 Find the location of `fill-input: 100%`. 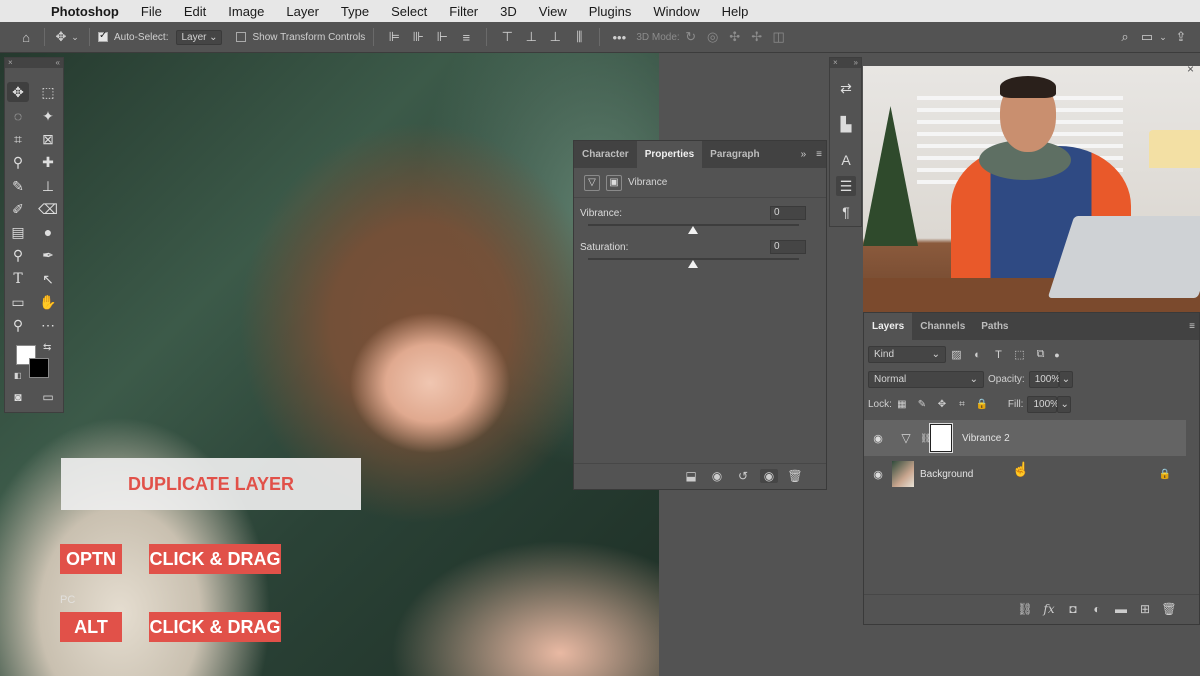

fill-input: 100% is located at coordinates (1043, 404).